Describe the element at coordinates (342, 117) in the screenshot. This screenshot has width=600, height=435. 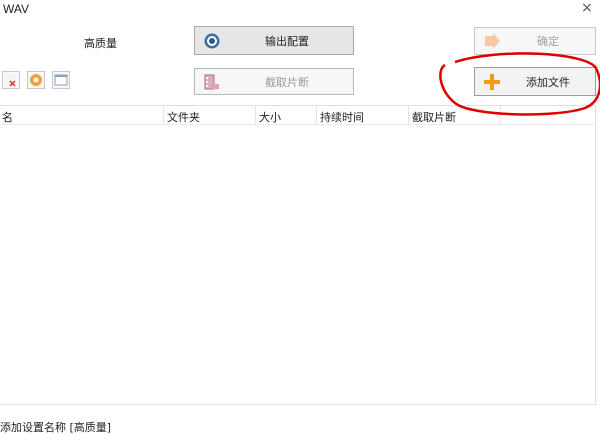
I see `column-duration: 持续时间` at that location.